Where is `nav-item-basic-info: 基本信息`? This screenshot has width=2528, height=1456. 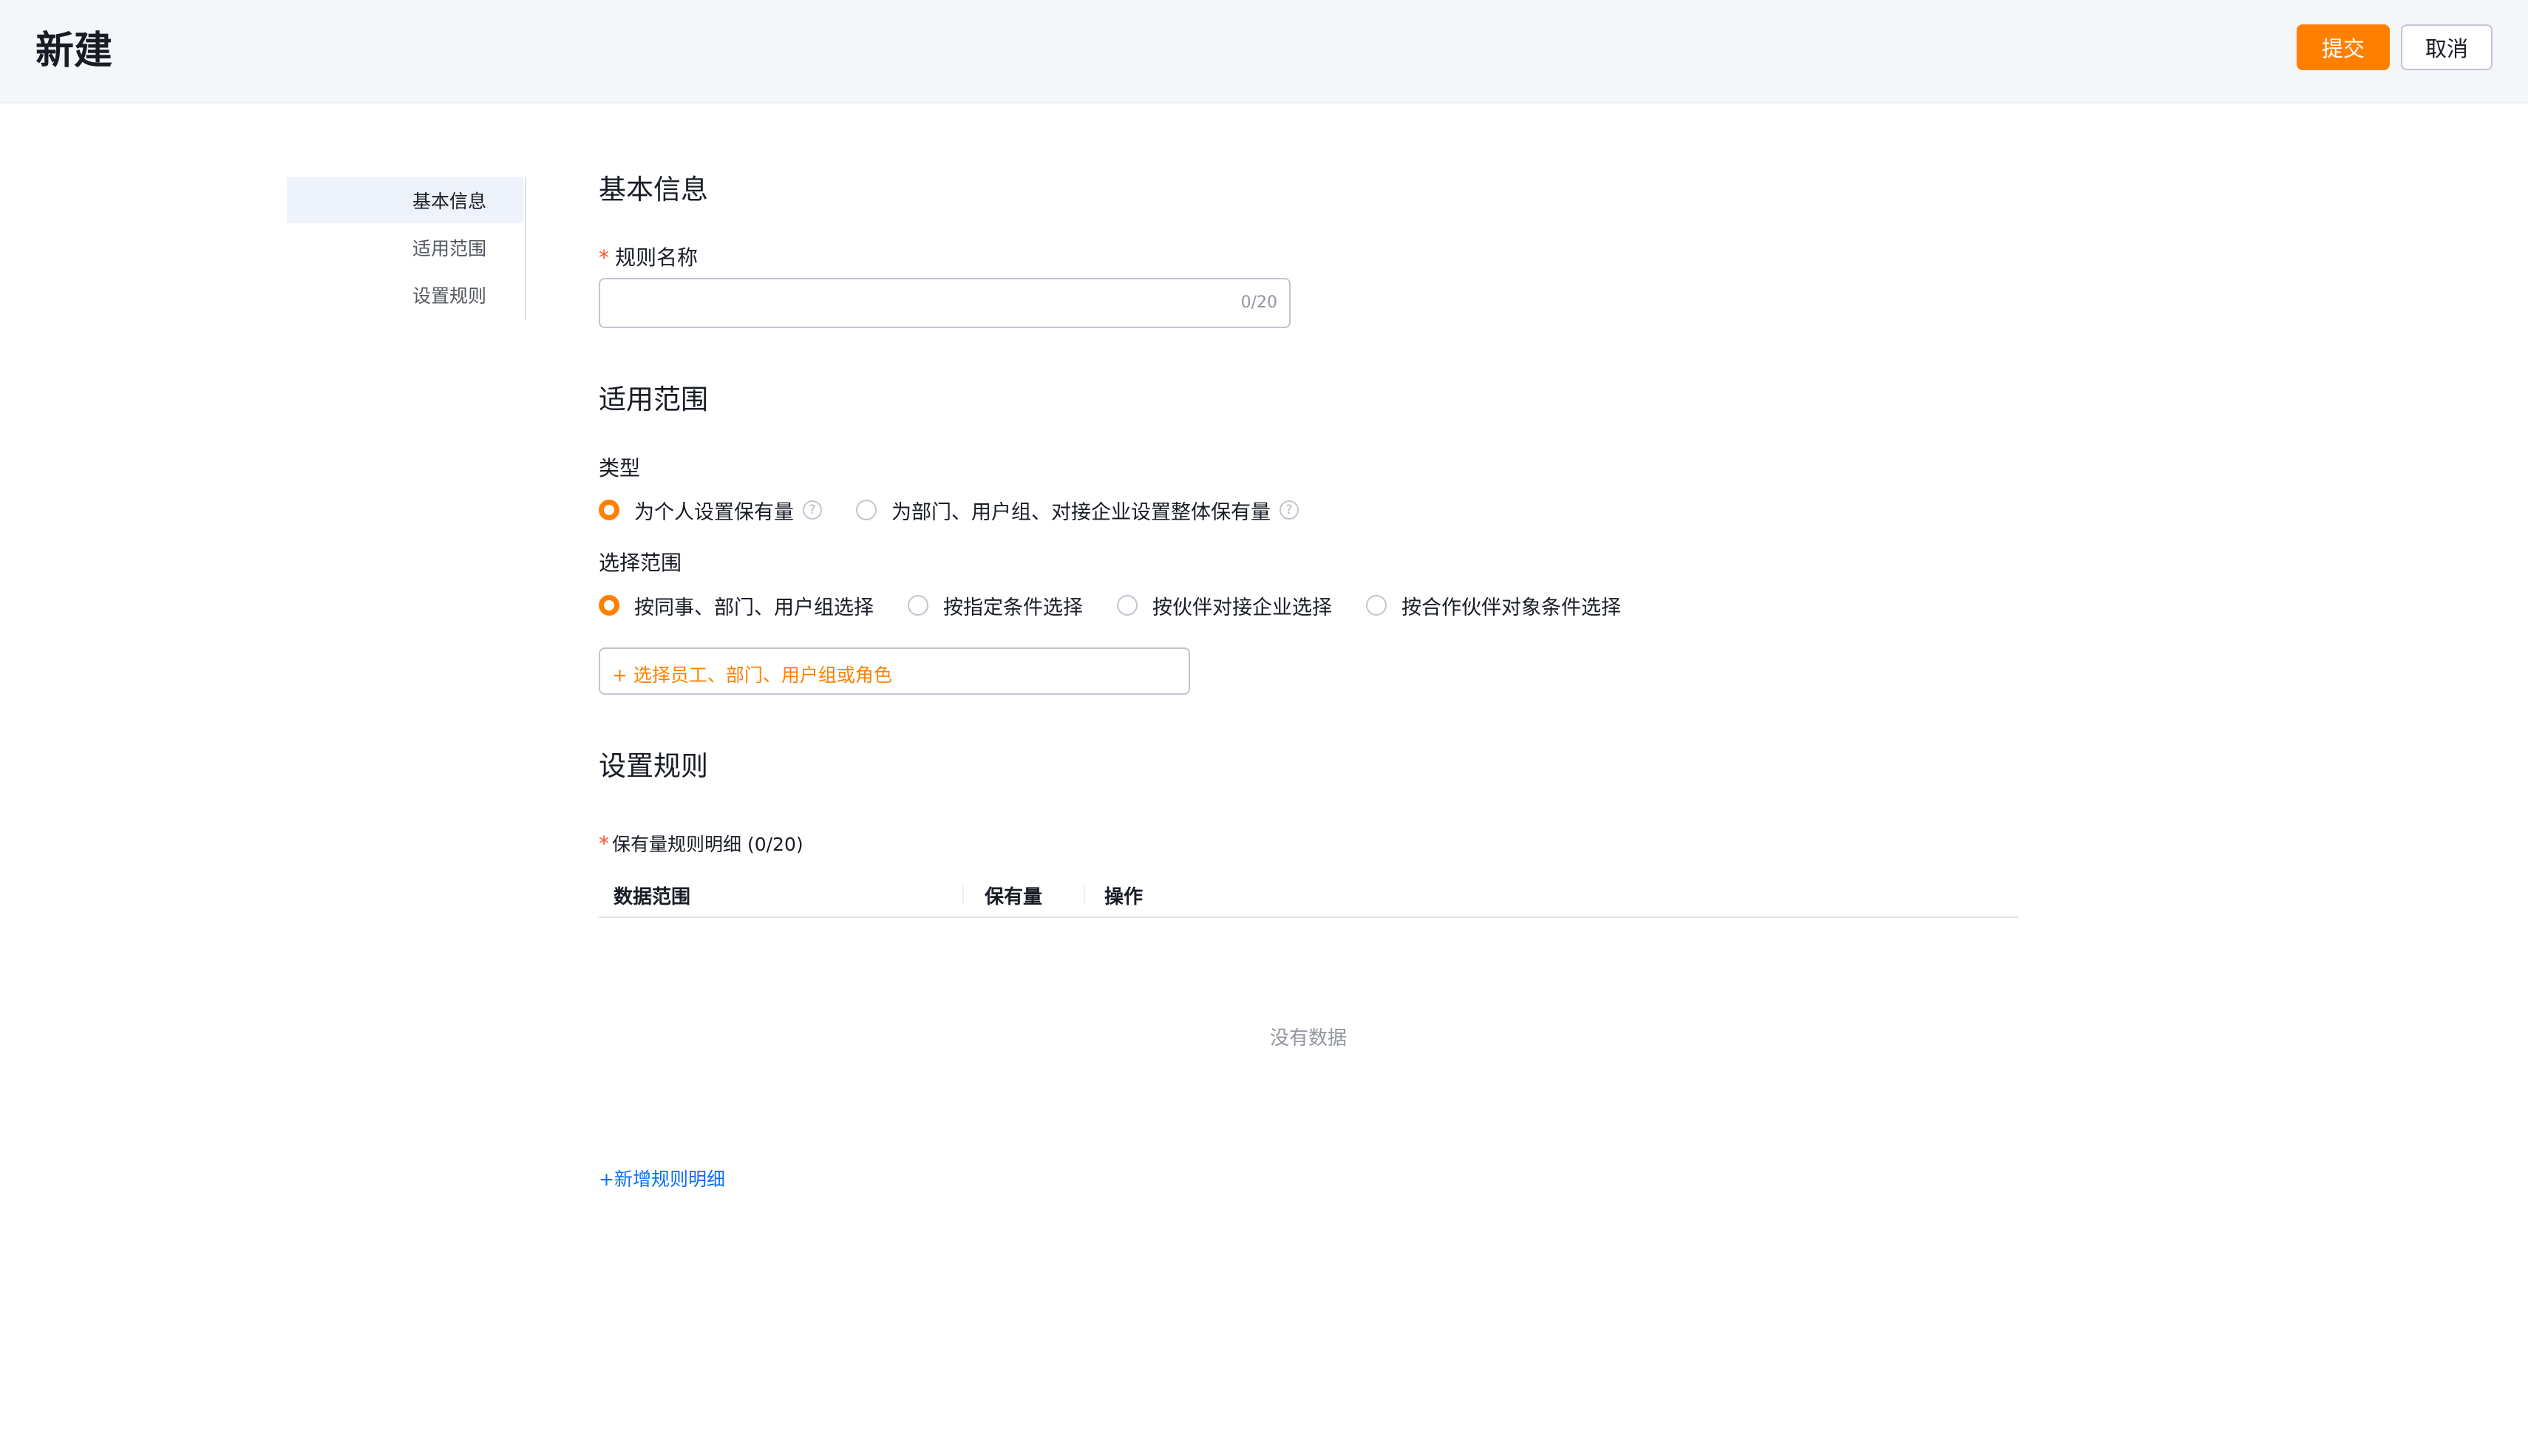
nav-item-basic-info: 基本信息 is located at coordinates (405, 200).